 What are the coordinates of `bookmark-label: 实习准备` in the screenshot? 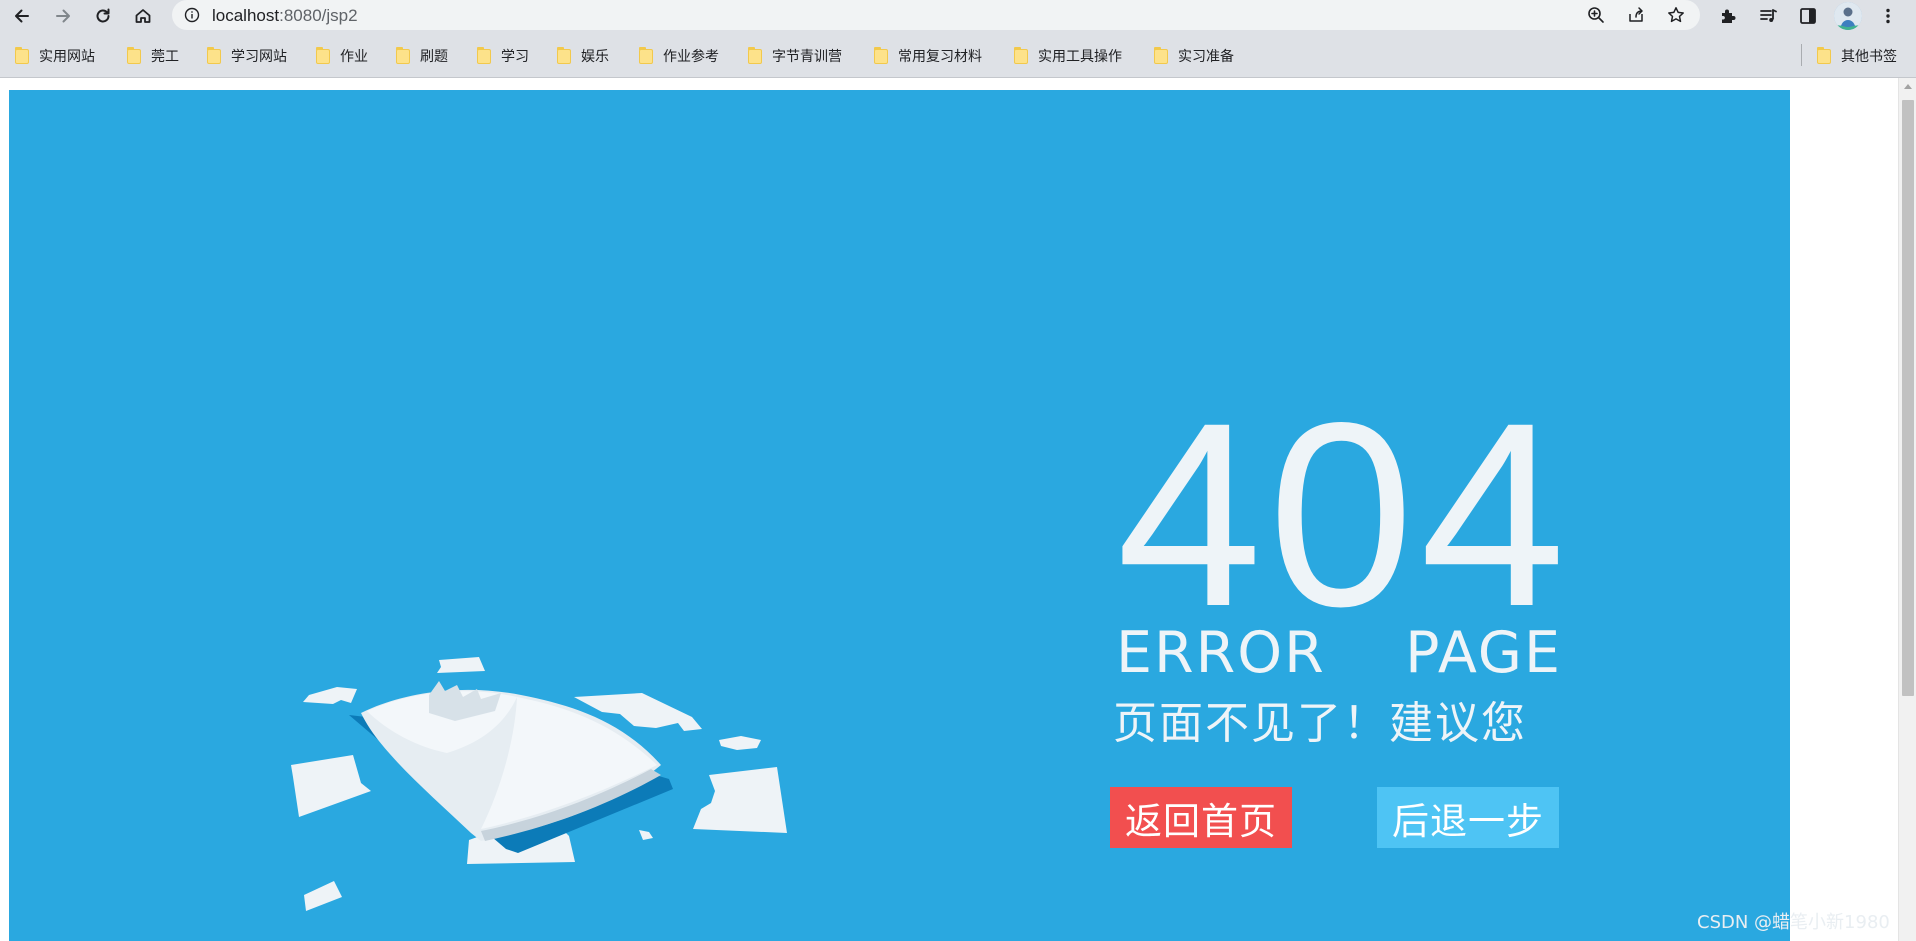 It's located at (1206, 57).